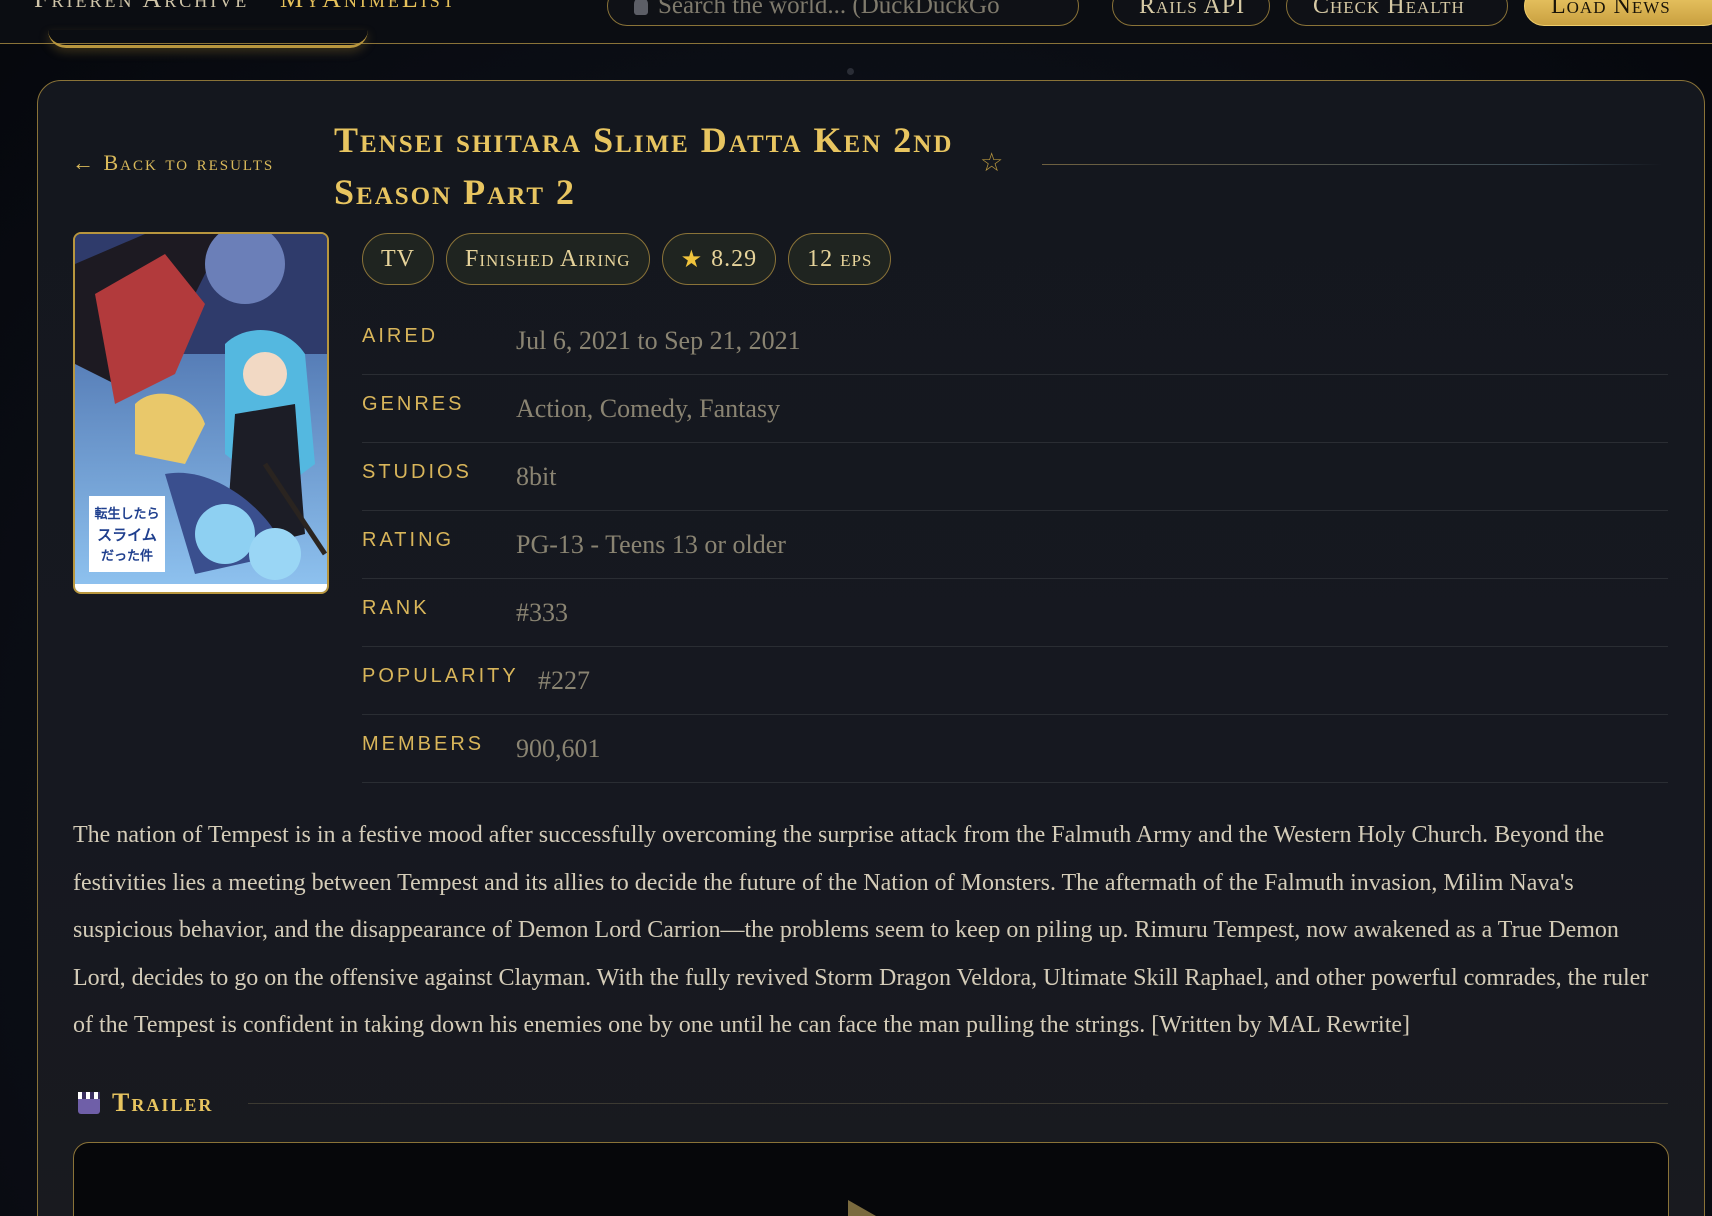 This screenshot has width=1712, height=1216. I want to click on active-tab-indicator, so click(208, 39).